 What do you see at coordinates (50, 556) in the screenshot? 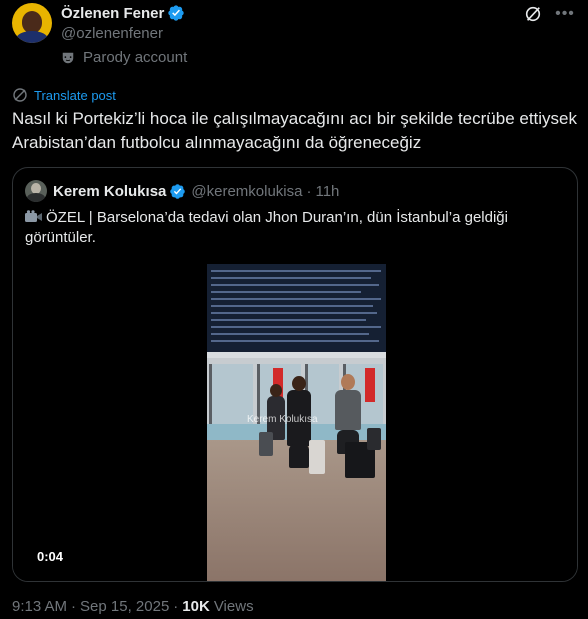
I see `video-duration: 0:04` at bounding box center [50, 556].